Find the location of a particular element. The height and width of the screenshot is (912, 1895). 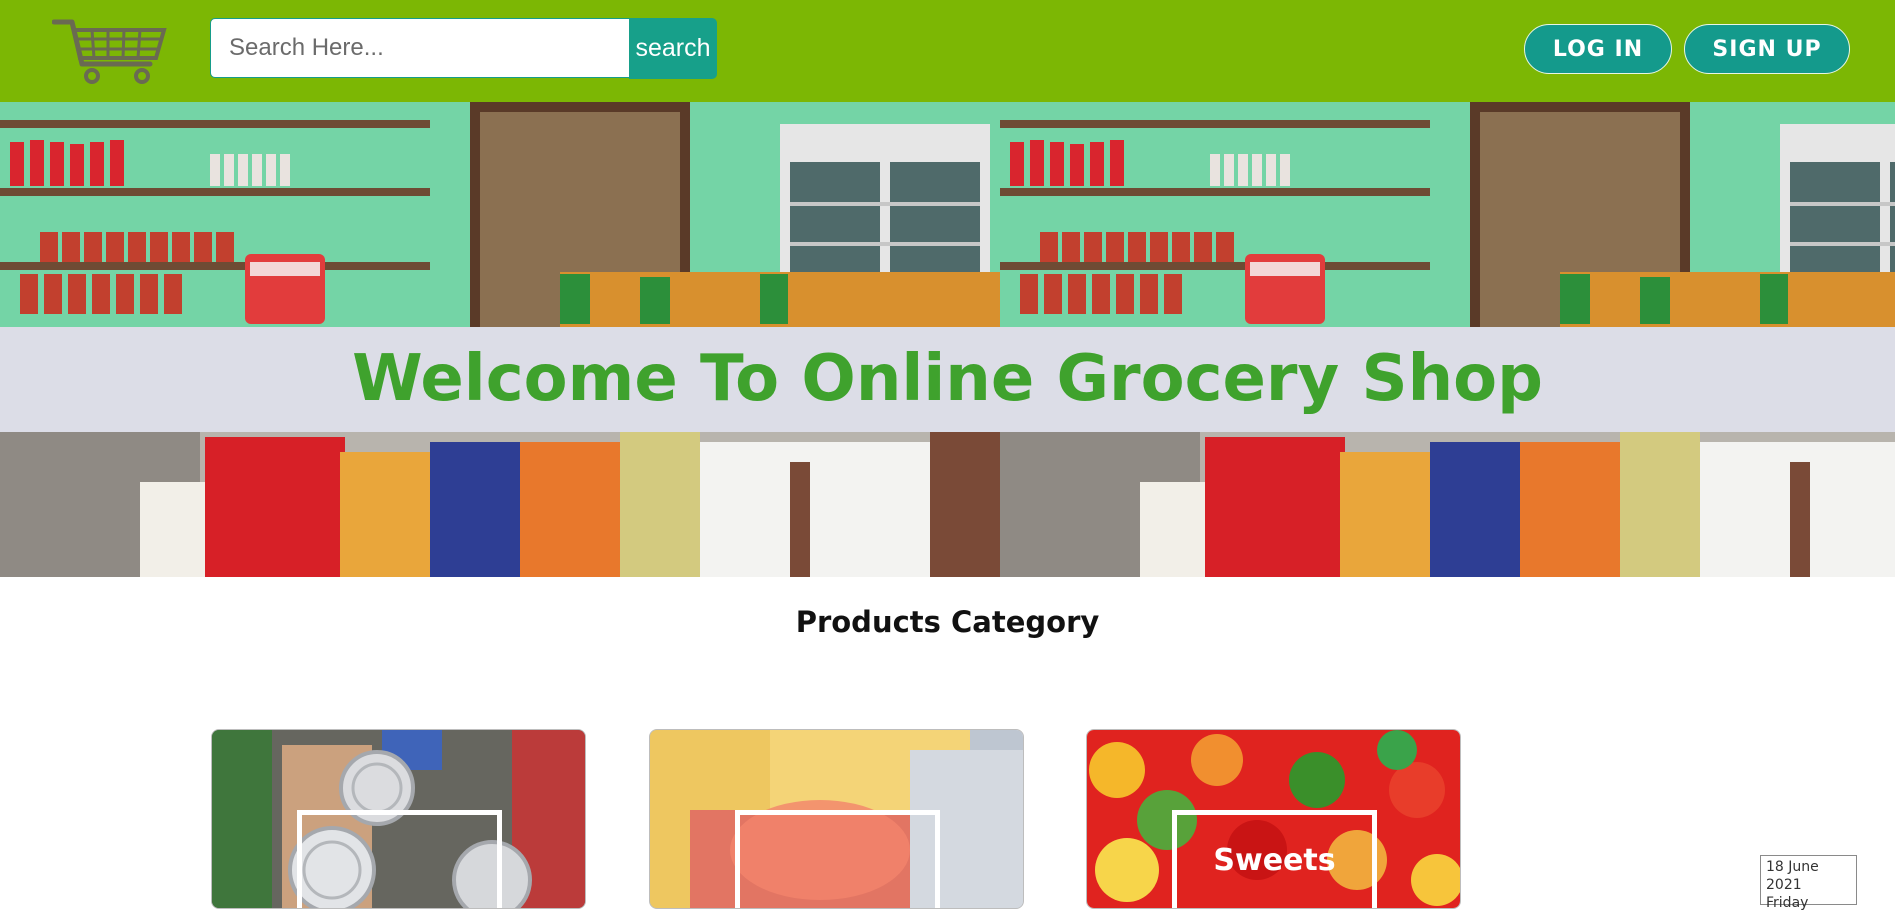

category-card-canned-goods is located at coordinates (398, 819).